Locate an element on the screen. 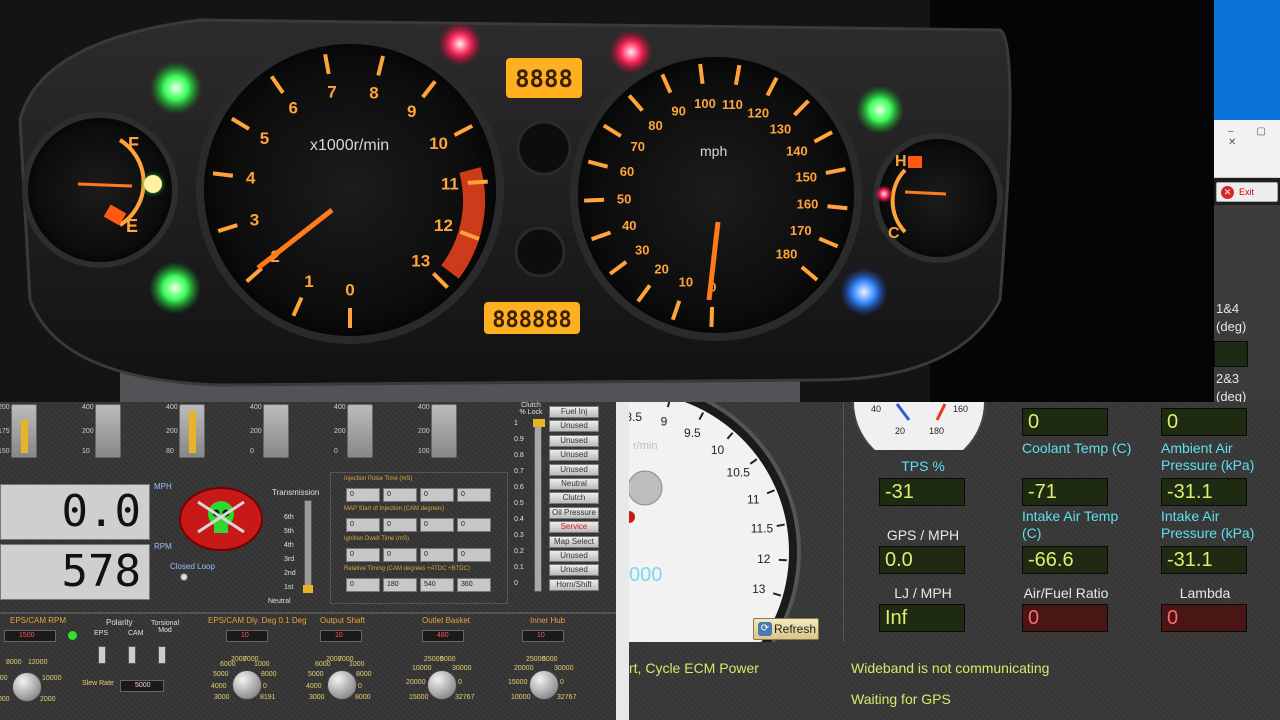 The height and width of the screenshot is (720, 1280). speedo-label: 10 is located at coordinates (686, 281).